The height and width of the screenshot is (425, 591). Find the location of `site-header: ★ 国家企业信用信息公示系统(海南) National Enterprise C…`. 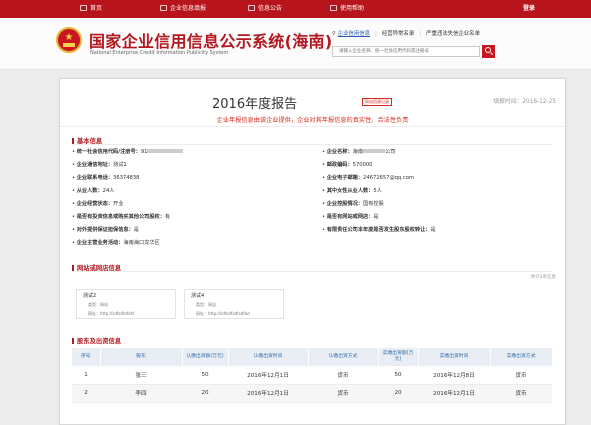

site-header: ★ 国家企业信用信息公示系统(海南) National Enterprise C… is located at coordinates (295, 44).